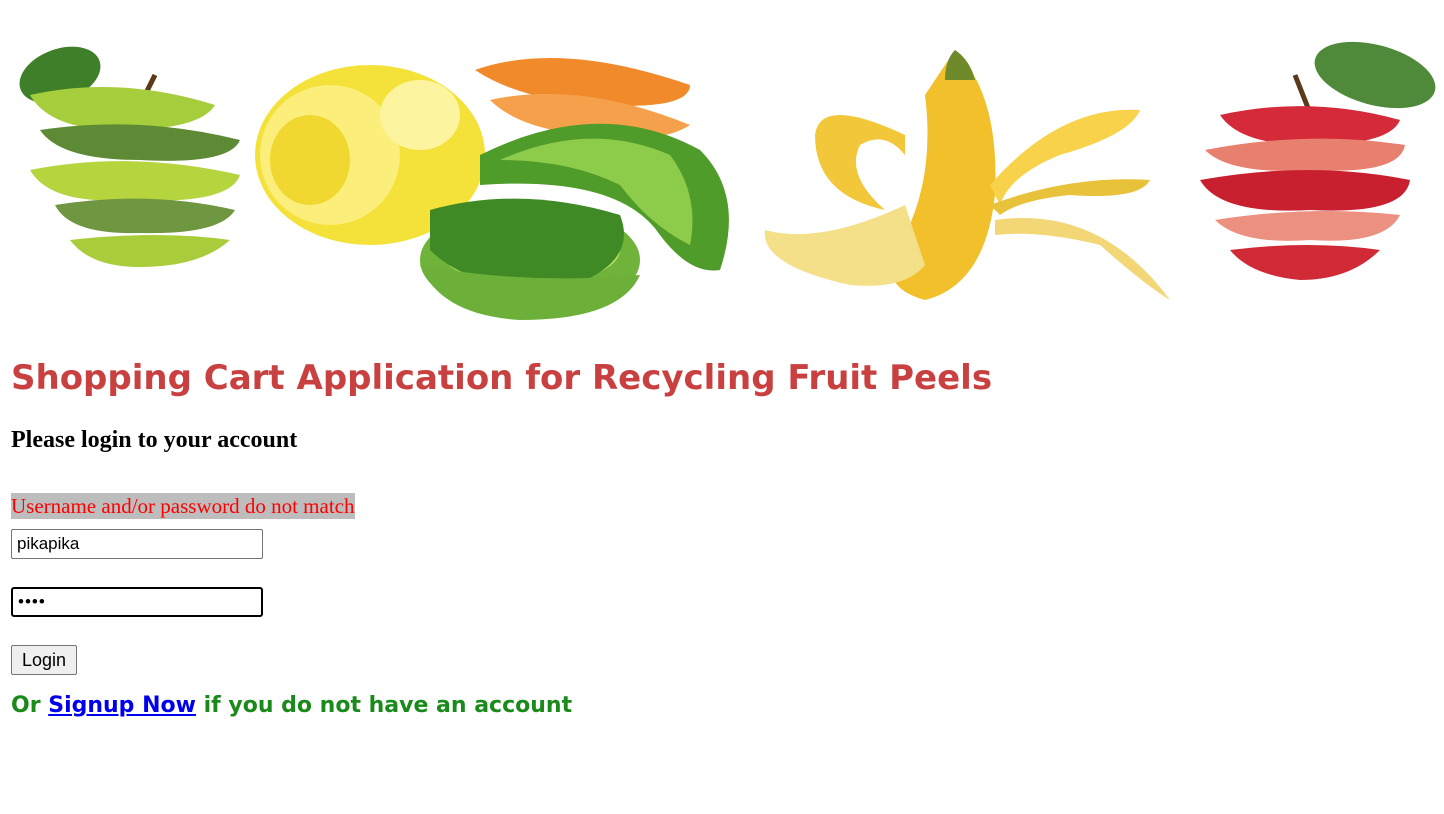 The height and width of the screenshot is (814, 1444). What do you see at coordinates (384, 705) in the screenshot?
I see `signup-suffix: if you do not have an account` at bounding box center [384, 705].